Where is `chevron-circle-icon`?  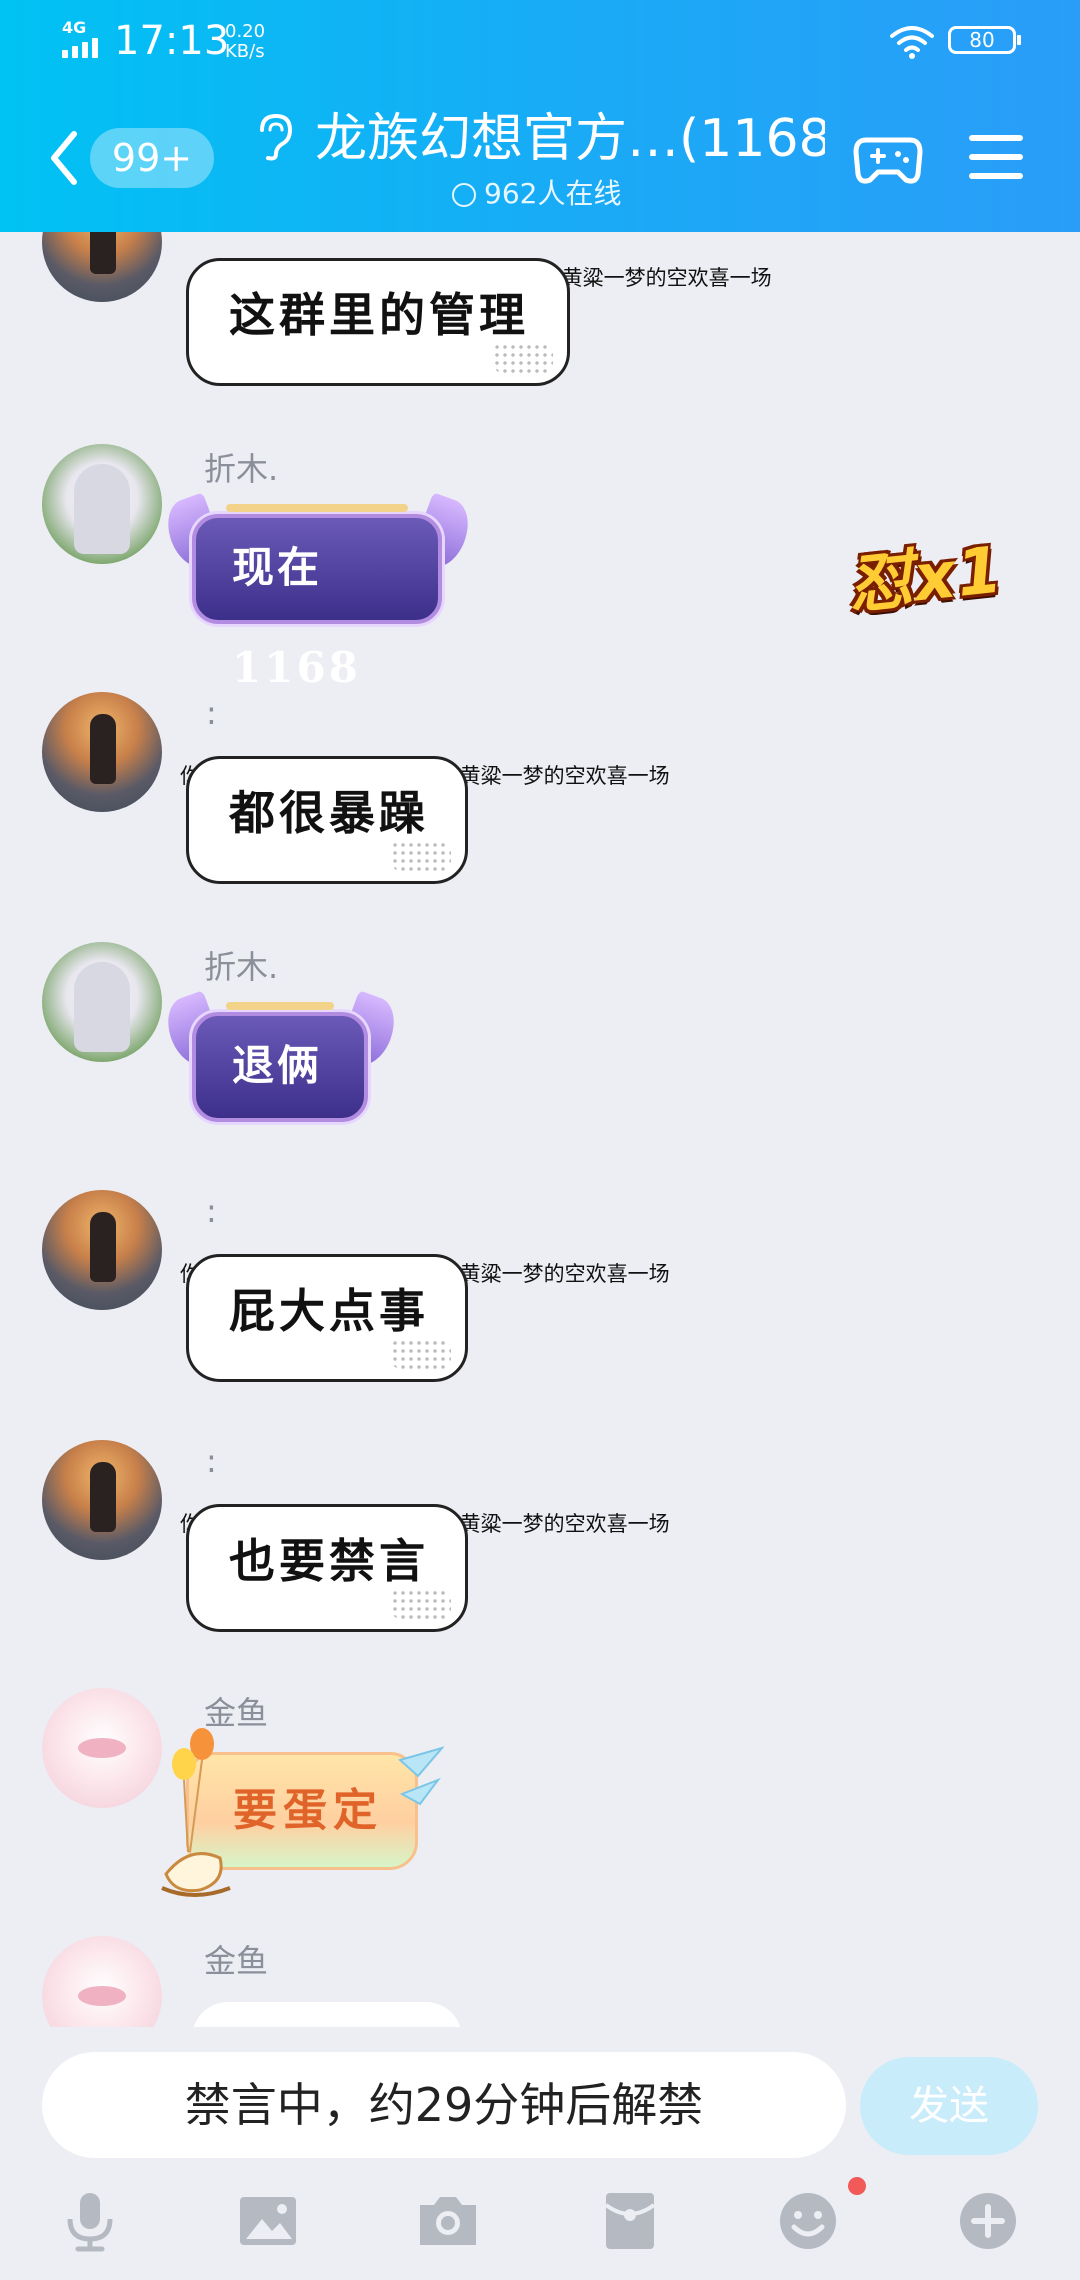
chevron-circle-icon is located at coordinates (464, 195).